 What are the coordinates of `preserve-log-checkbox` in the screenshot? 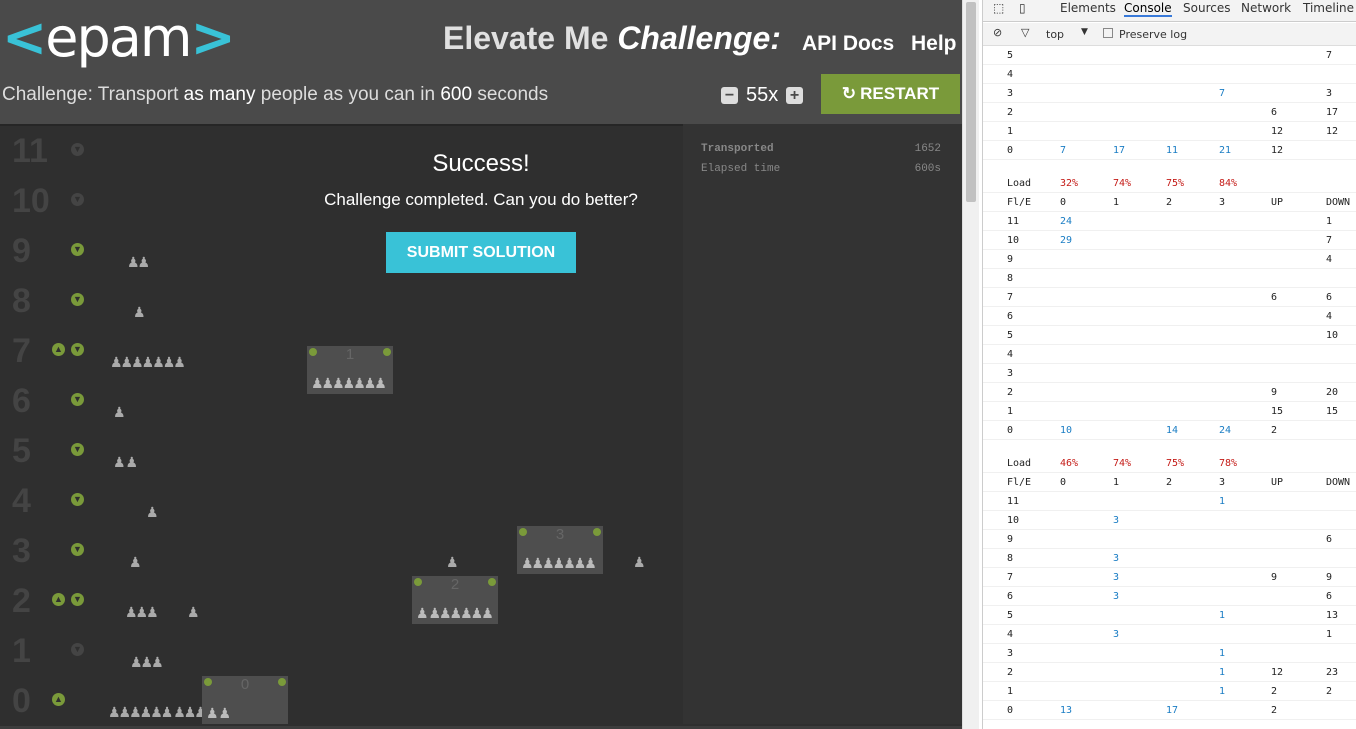 It's located at (1108, 33).